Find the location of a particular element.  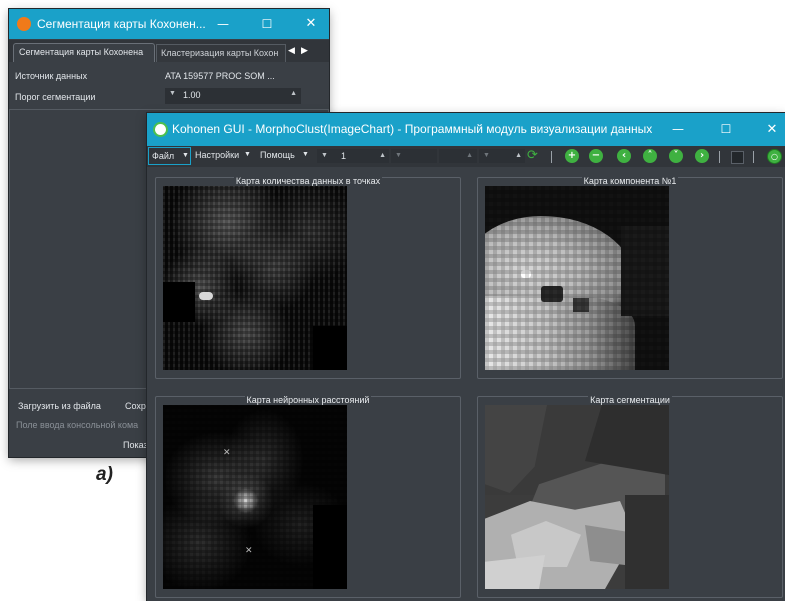

field-source-label: Источник данных is located at coordinates (51, 76).